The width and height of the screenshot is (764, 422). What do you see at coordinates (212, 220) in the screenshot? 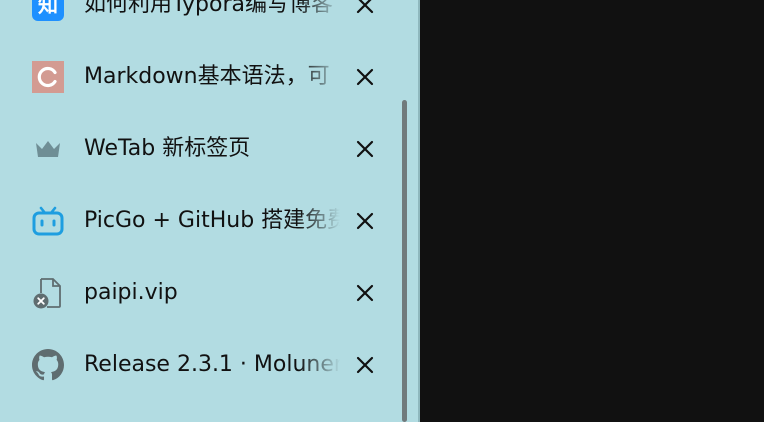
I see `tab-title: PicGo + GitHub 搭建免费图床` at bounding box center [212, 220].